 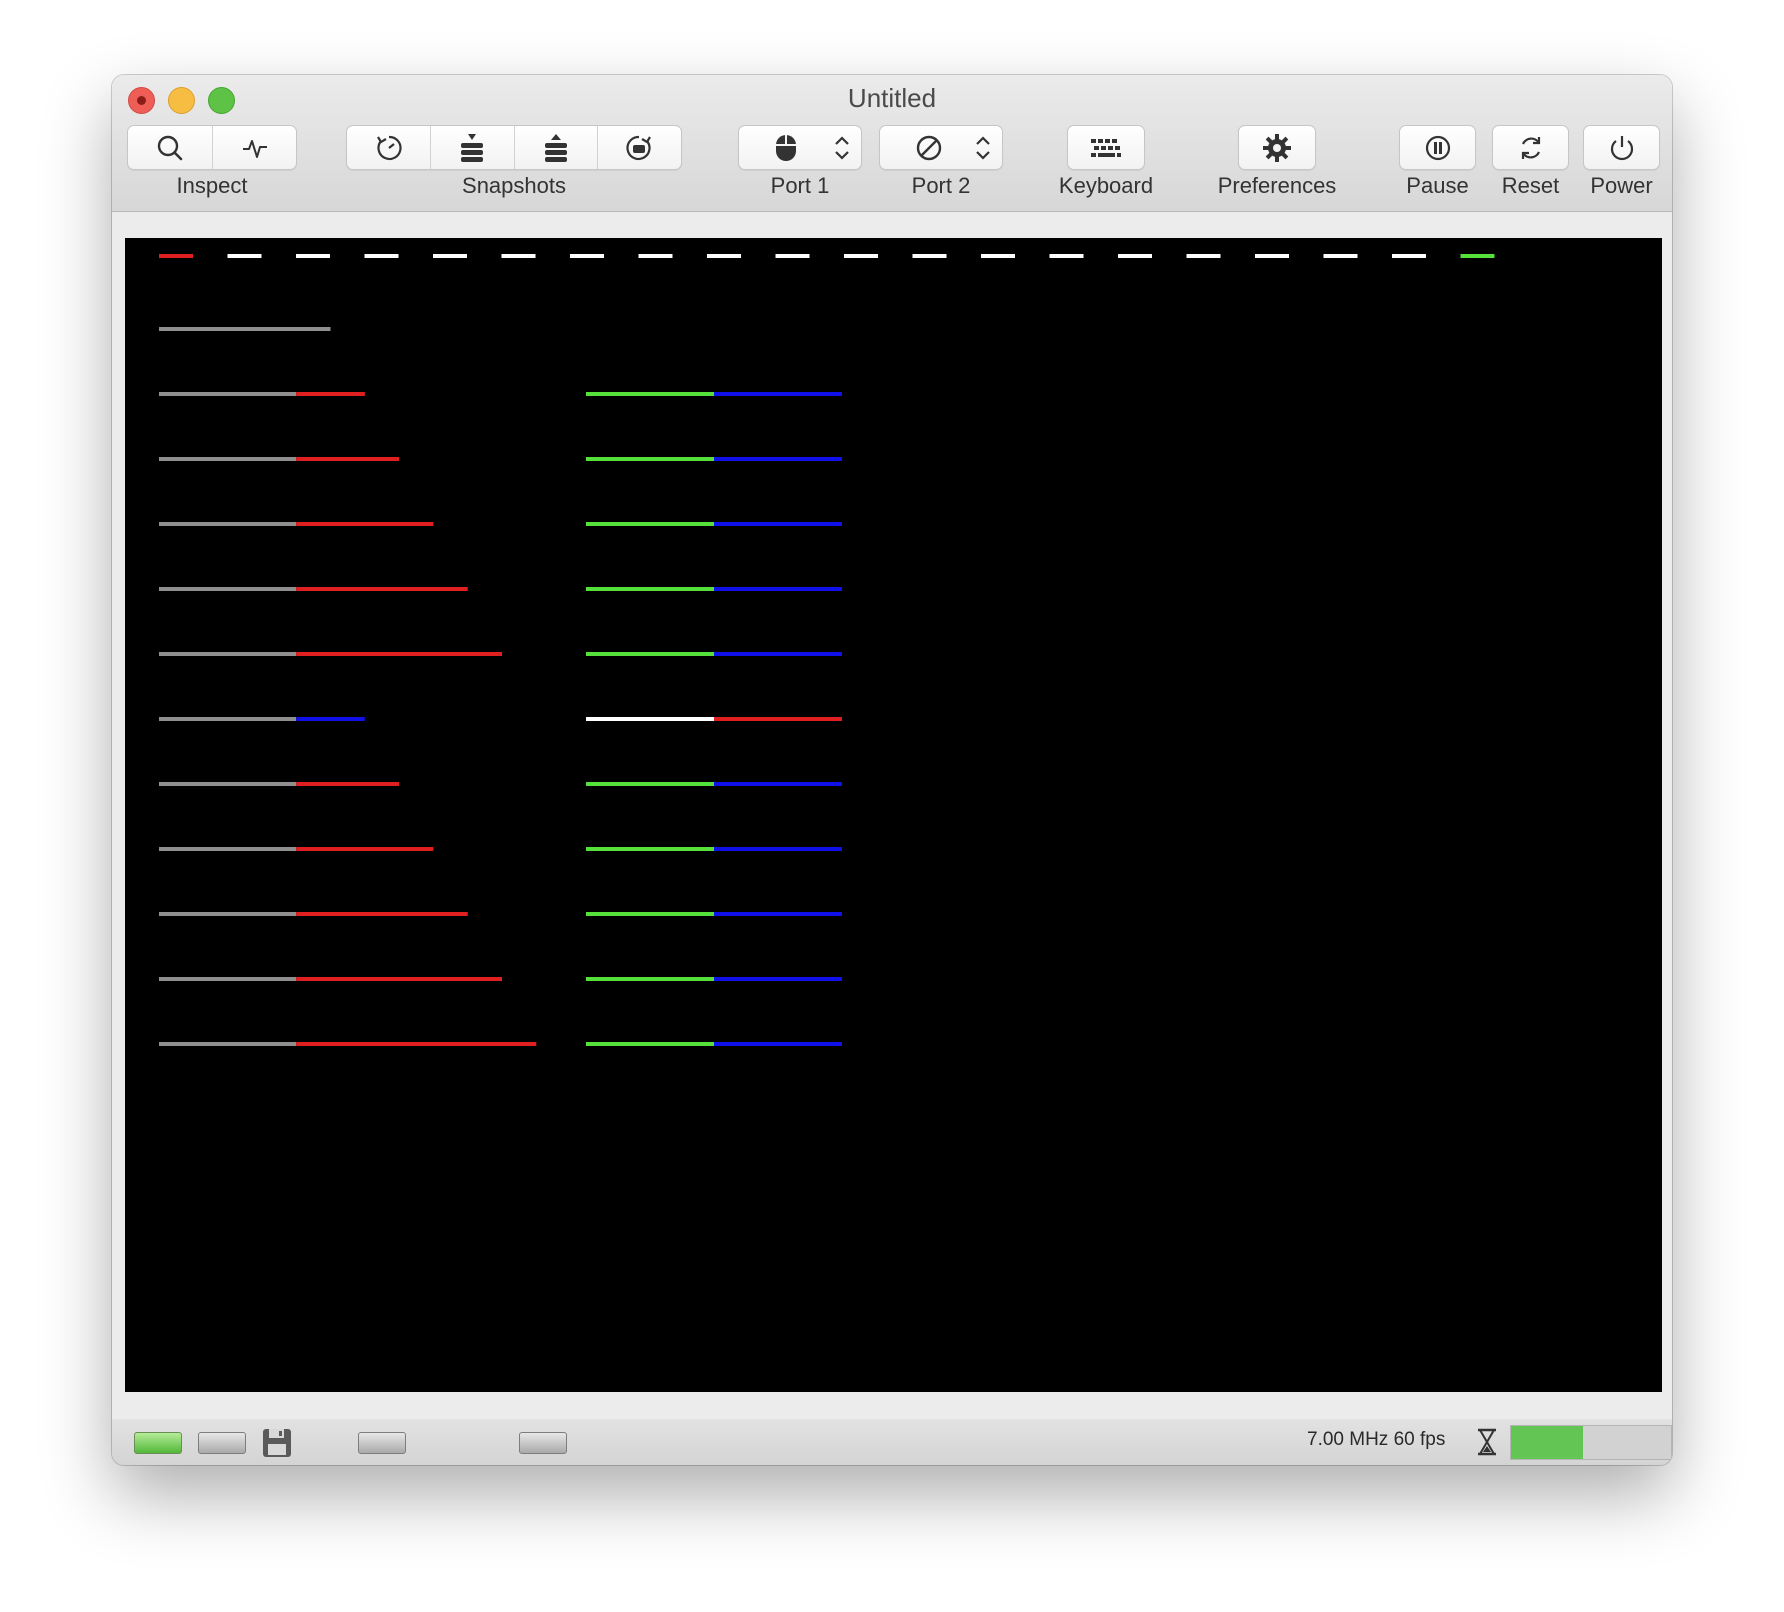 What do you see at coordinates (1547, 1442) in the screenshot?
I see `speed-gauge-fill` at bounding box center [1547, 1442].